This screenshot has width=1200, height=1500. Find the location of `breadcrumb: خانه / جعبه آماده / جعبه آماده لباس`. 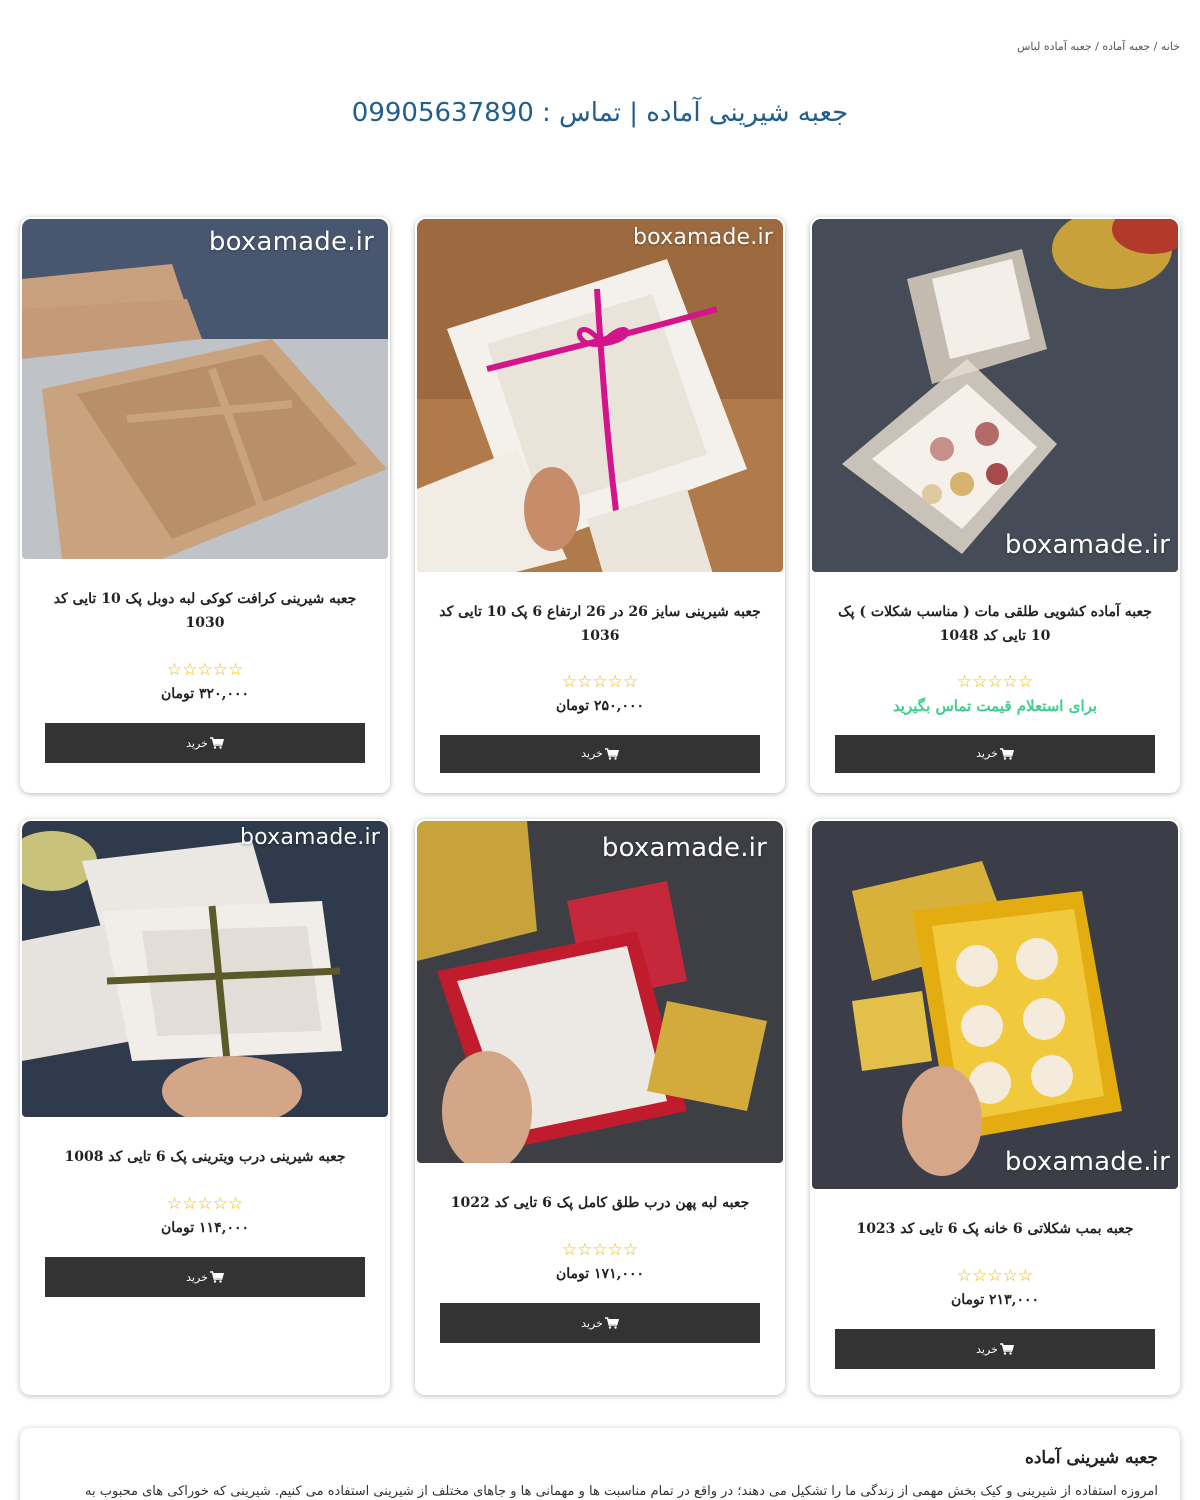

breadcrumb: خانه / جعبه آماده / جعبه آماده لباس is located at coordinates (1098, 46).